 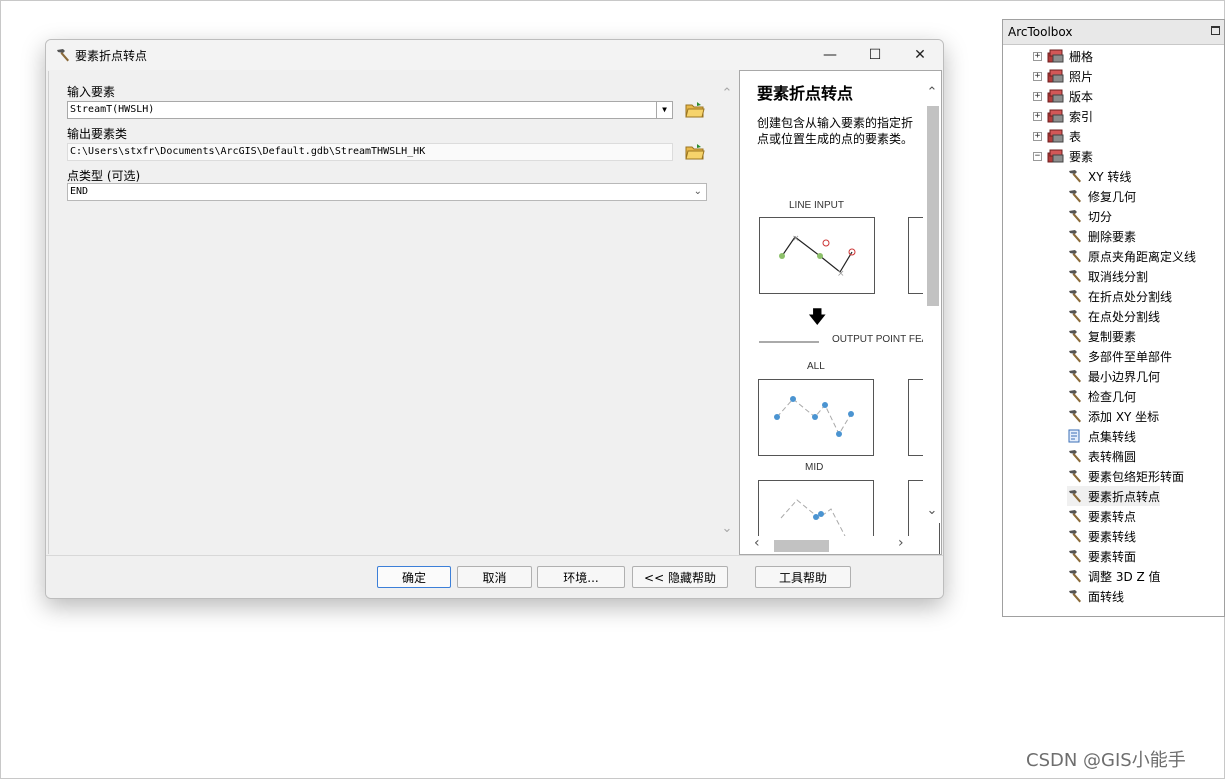 I want to click on tool-label: 调整 3D Z 值, so click(x=1124, y=576).